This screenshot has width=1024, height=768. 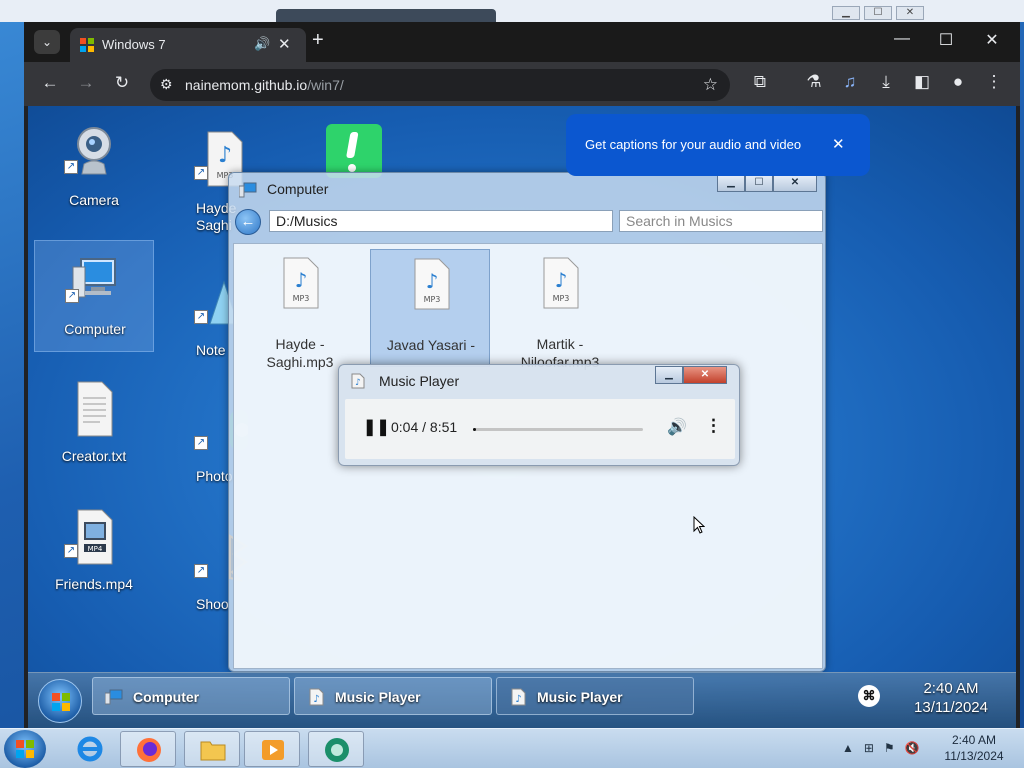 I want to click on url-host: nainemom.github.io, so click(x=246, y=85).